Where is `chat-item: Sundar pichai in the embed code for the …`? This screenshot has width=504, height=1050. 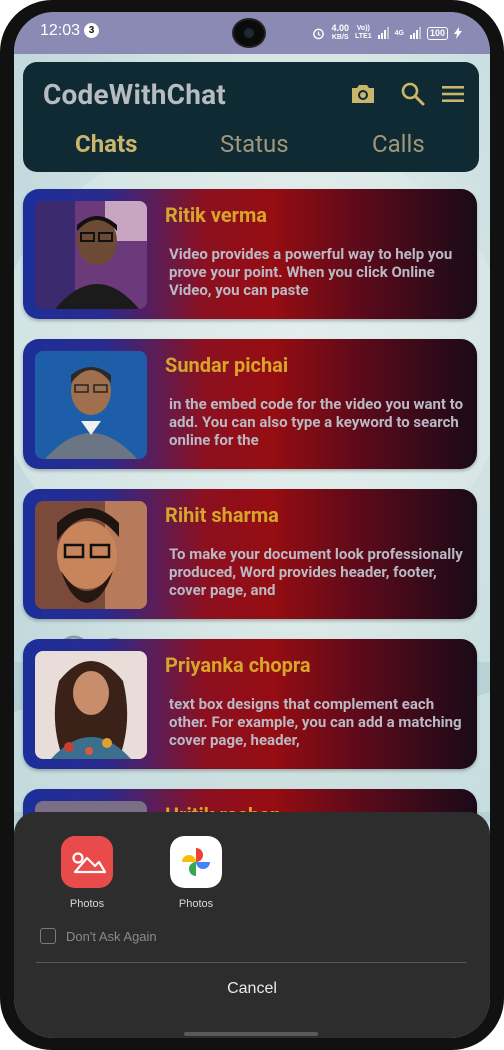 chat-item: Sundar pichai in the embed code for the … is located at coordinates (250, 404).